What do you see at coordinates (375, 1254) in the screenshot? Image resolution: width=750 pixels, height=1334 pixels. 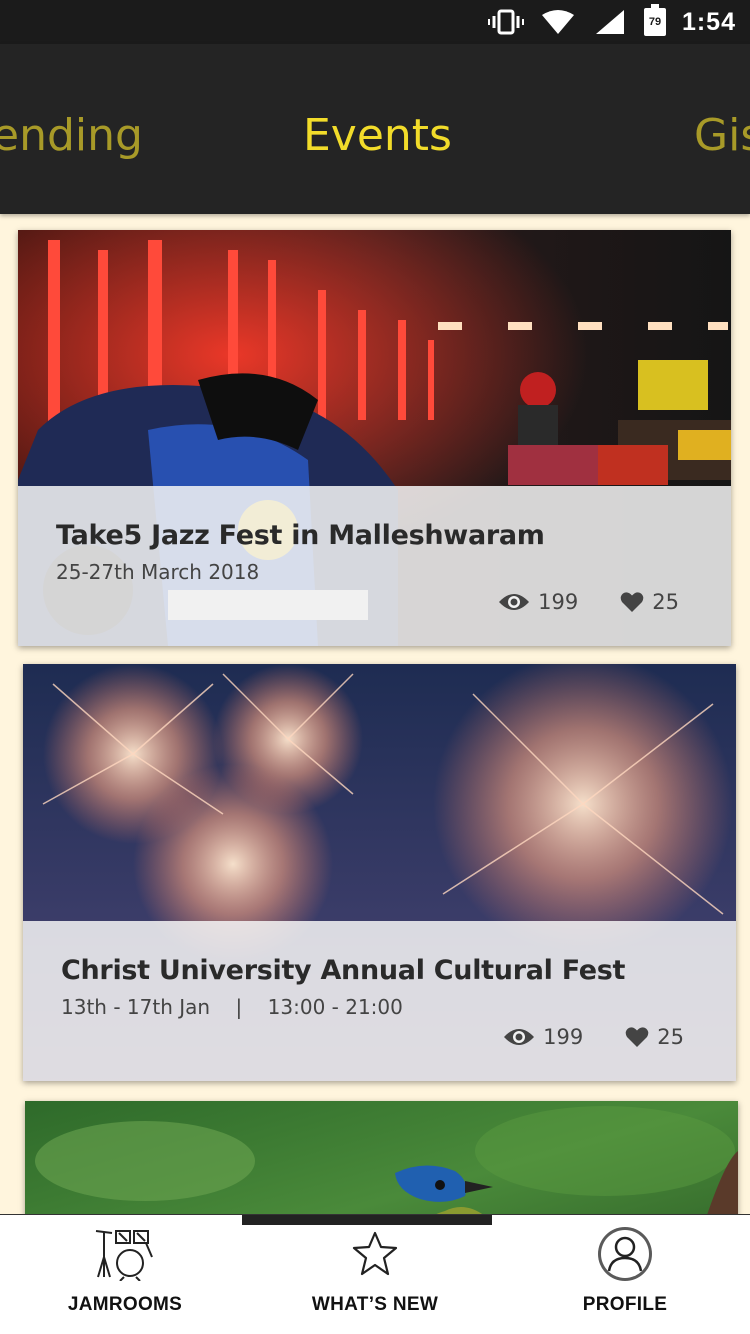 I see `star-icon` at bounding box center [375, 1254].